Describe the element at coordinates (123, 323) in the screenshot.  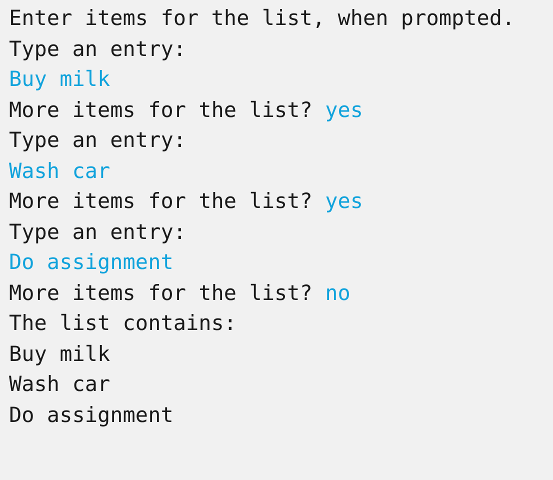
I see `console-line: The list contains:` at that location.